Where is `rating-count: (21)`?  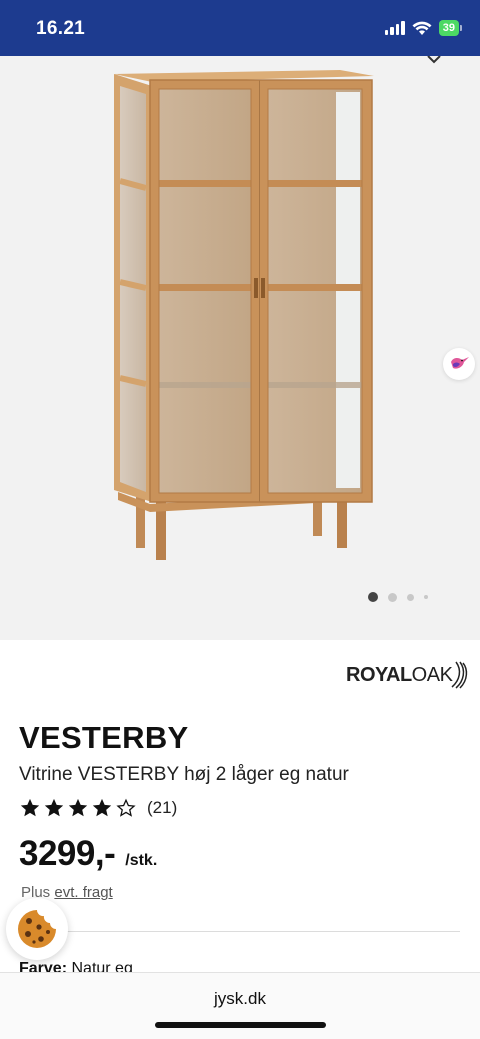
rating-count: (21) is located at coordinates (162, 808).